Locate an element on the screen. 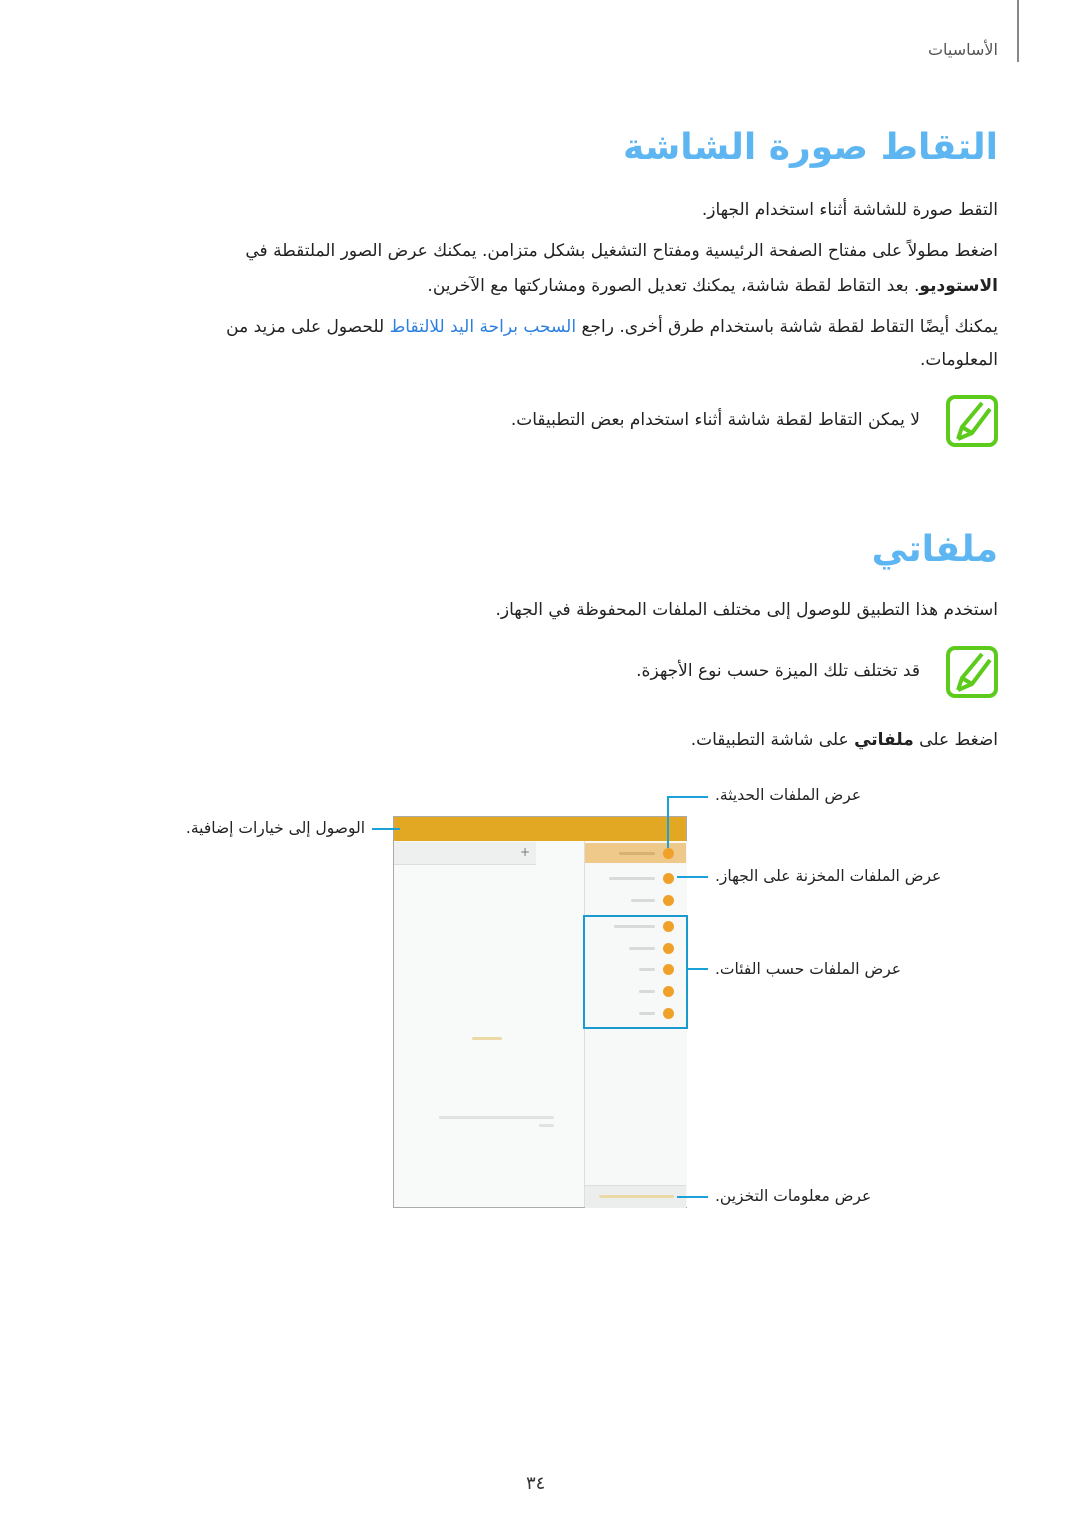  palm-swipe-link: السحب براحة اليد للالتقاط is located at coordinates (483, 327).